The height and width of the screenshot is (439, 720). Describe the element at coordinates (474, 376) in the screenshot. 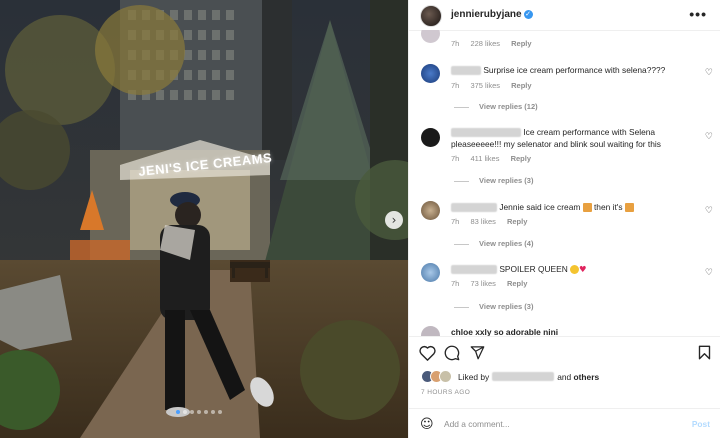

I see `liked-by-label: Liked by` at that location.